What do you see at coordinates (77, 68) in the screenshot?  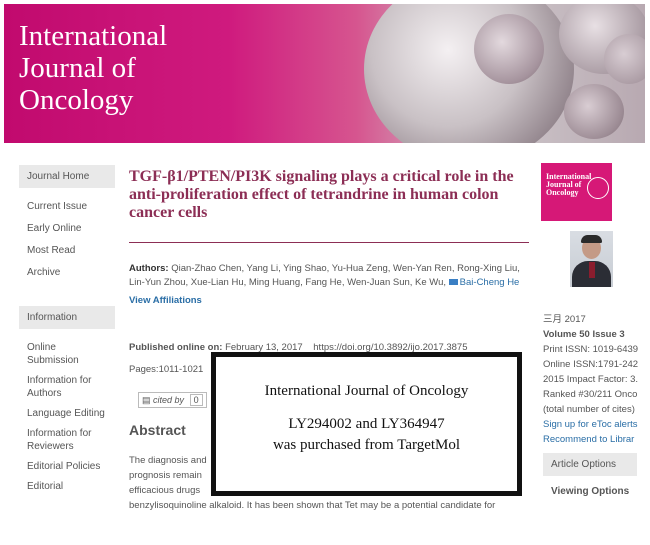 I see `journal-title-line: Journal of` at bounding box center [77, 68].